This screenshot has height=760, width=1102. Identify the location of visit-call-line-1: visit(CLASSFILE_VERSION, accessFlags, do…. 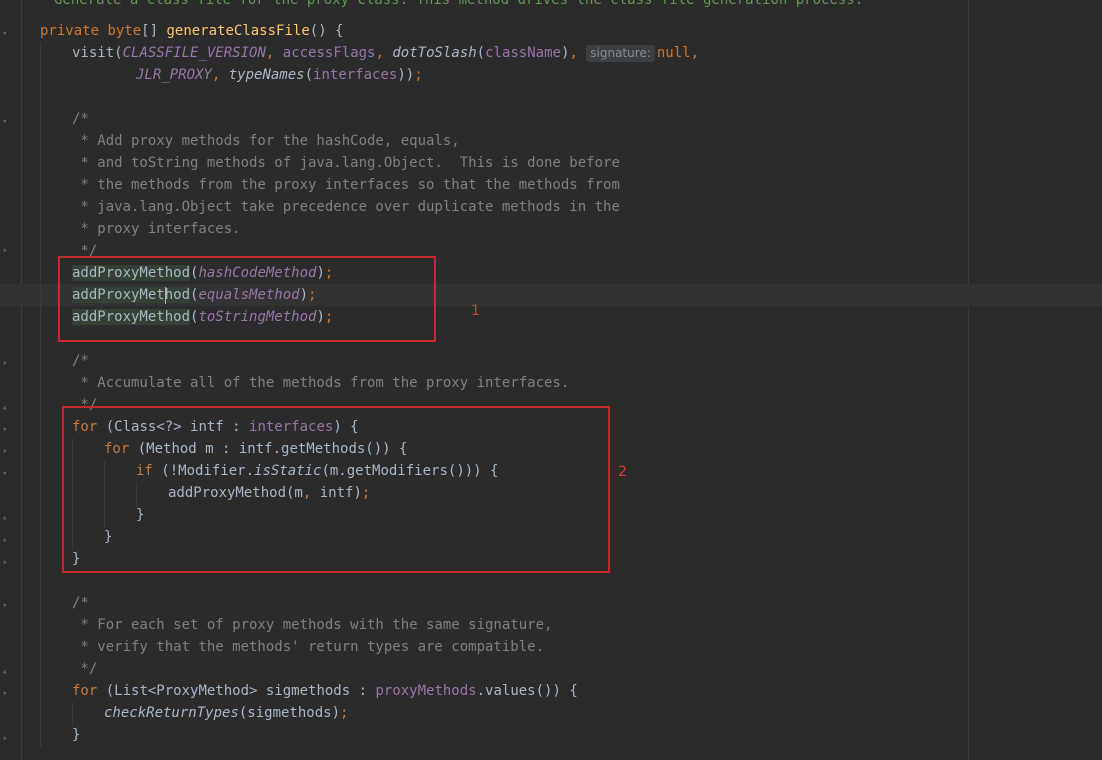
(385, 53).